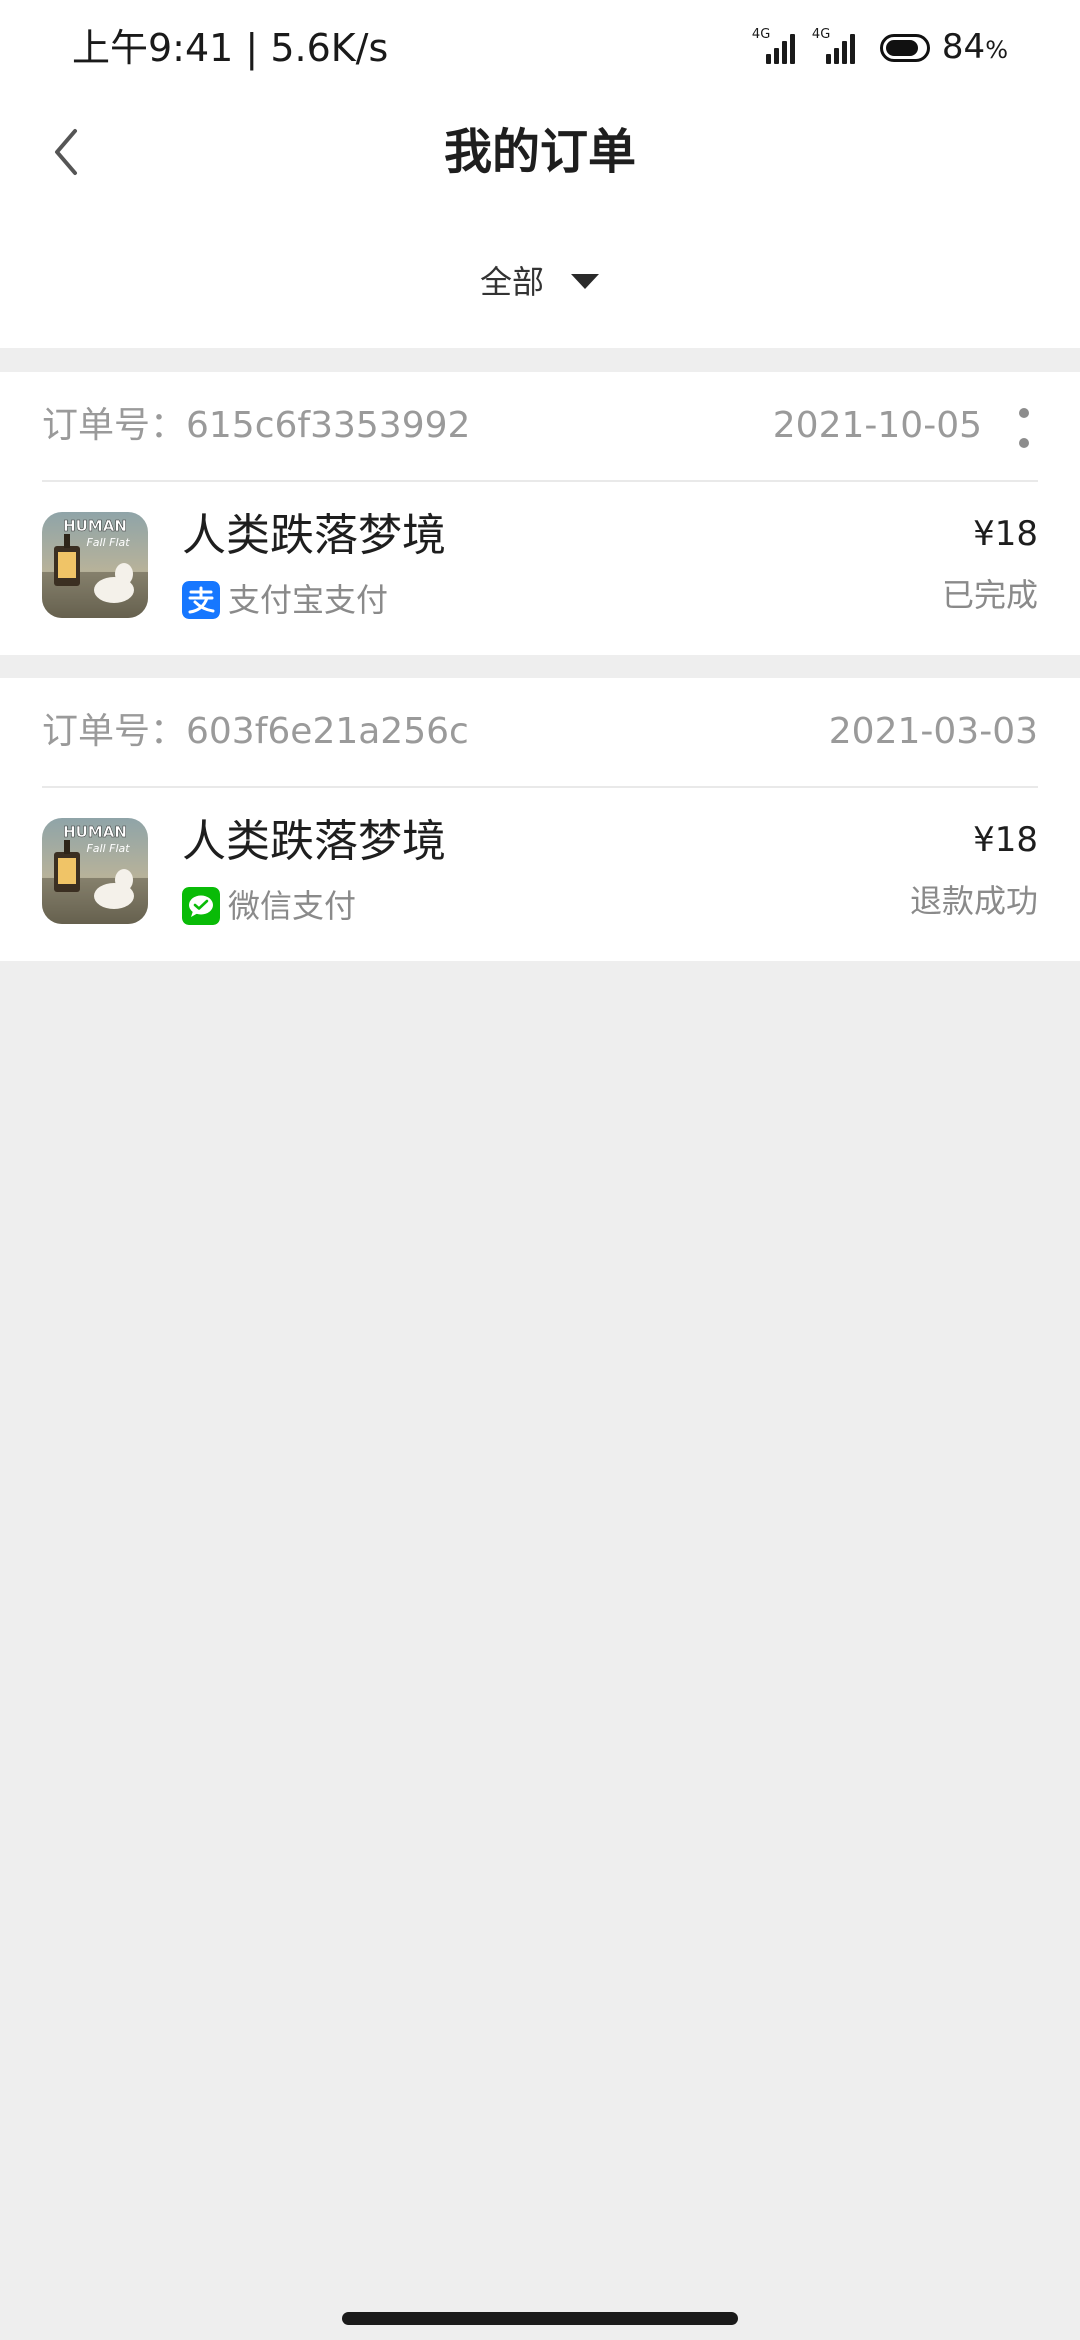 This screenshot has height=2340, width=1080. I want to click on page-title: 我的订单, so click(539, 152).